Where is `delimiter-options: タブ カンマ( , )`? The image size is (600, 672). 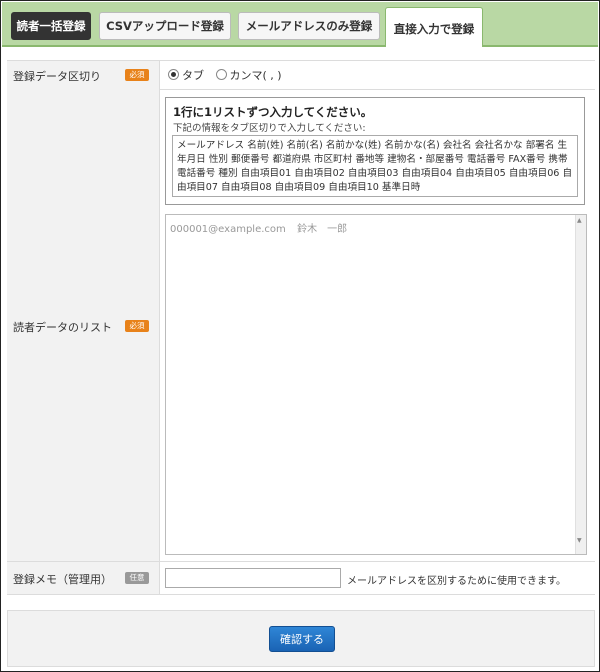 delimiter-options: タブ カンマ( , ) is located at coordinates (225, 75).